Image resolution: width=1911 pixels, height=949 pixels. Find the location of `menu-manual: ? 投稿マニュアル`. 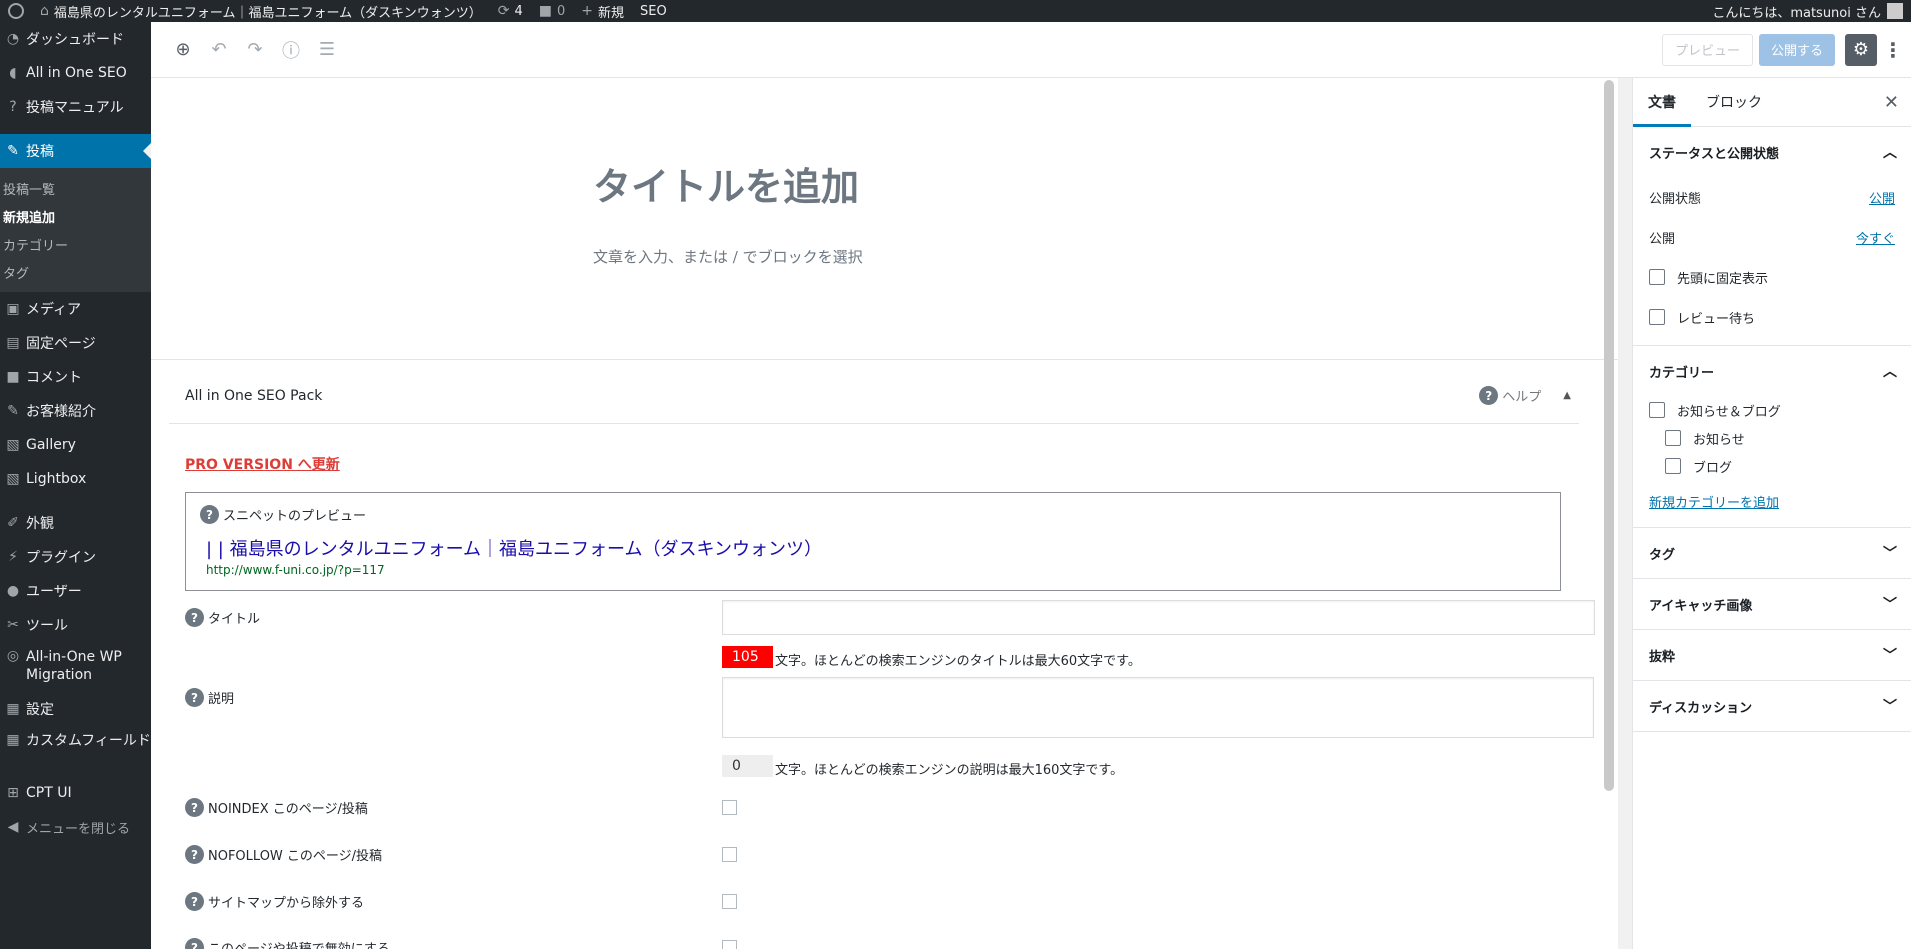

menu-manual: ? 投稿マニュアル is located at coordinates (75, 107).